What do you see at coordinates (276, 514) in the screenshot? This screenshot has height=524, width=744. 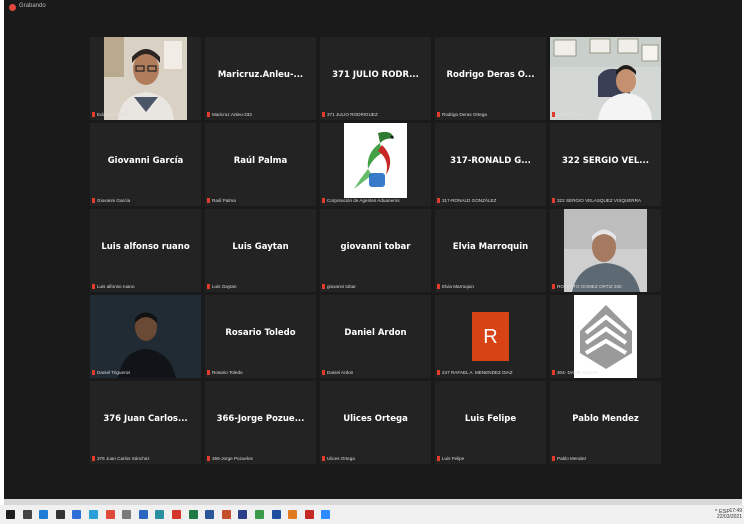 I see `app-darkblue-icon` at bounding box center [276, 514].